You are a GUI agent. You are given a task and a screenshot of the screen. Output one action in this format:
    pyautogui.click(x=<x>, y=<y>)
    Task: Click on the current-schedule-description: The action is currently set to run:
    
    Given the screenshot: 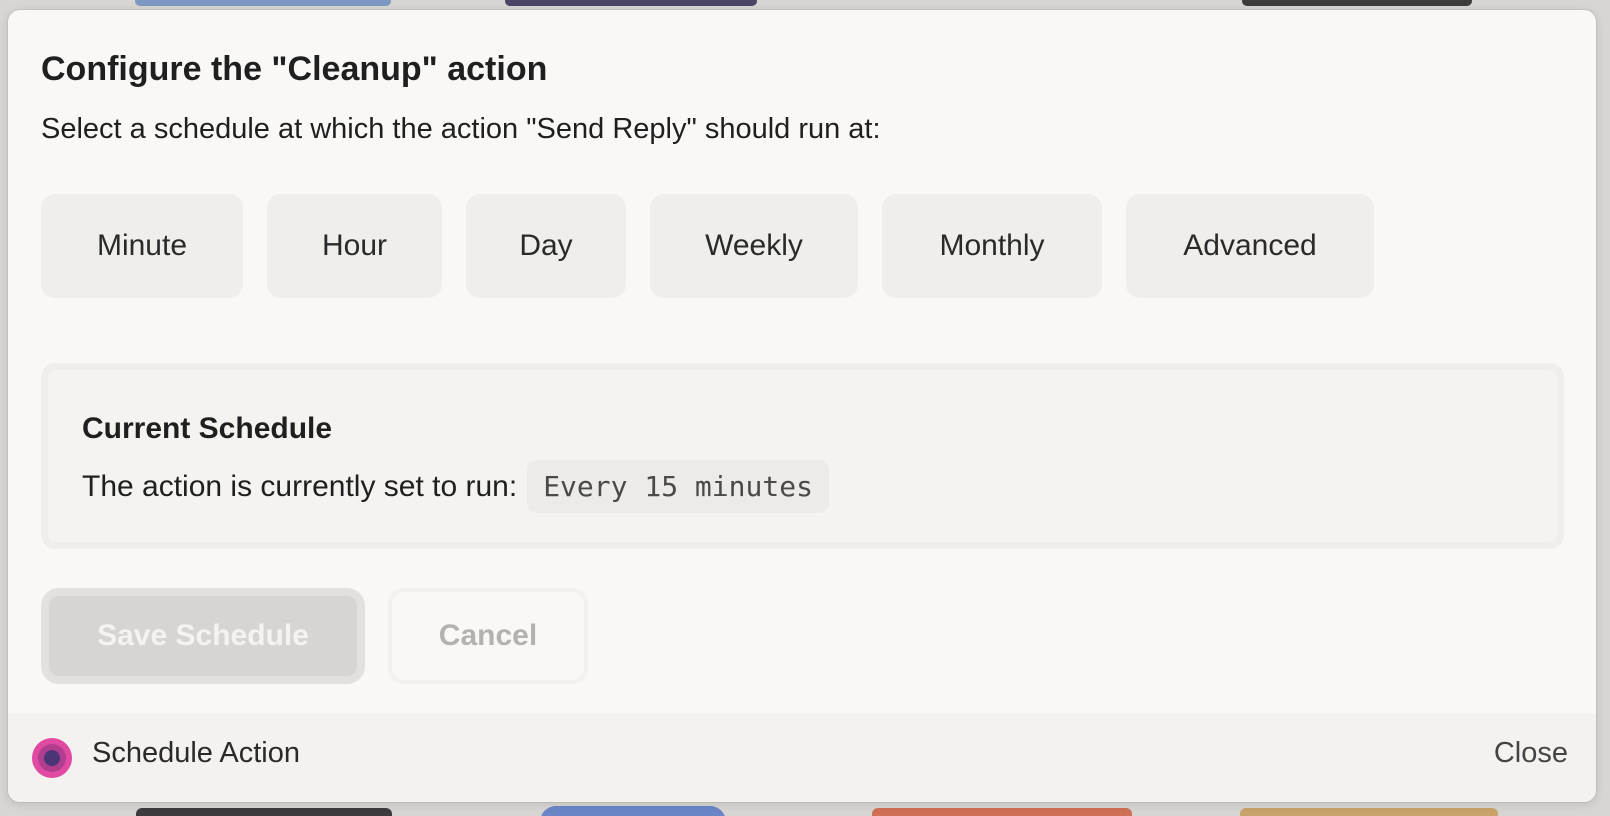 What is the action you would take?
    pyautogui.click(x=300, y=486)
    